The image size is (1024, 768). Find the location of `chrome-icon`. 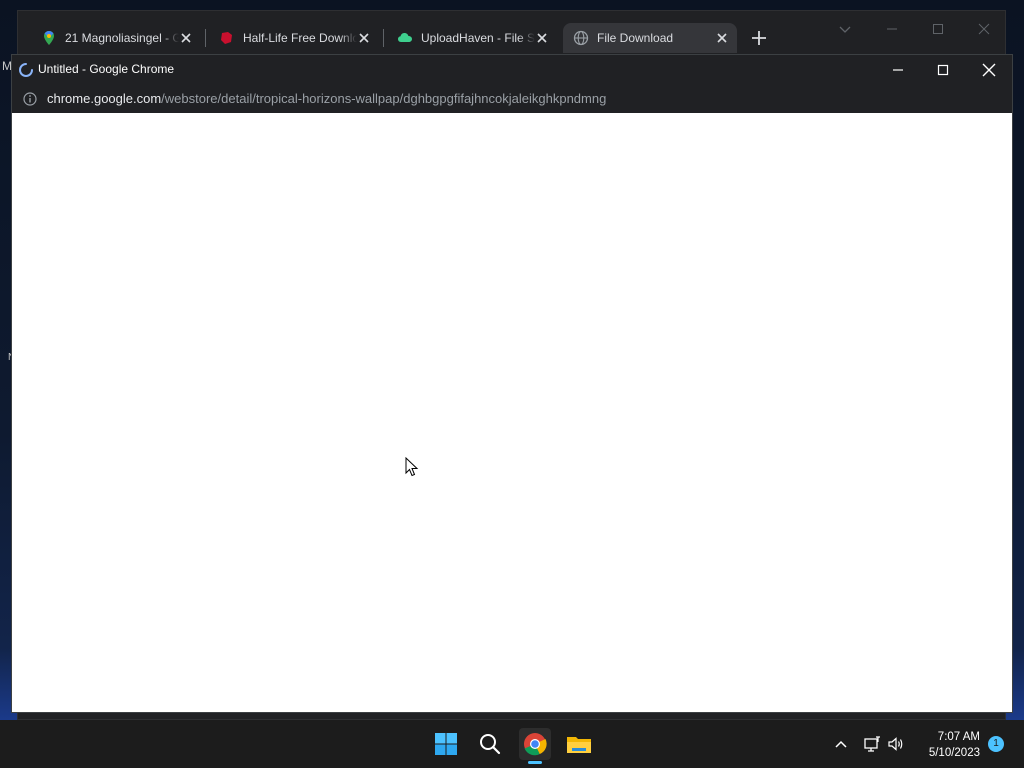

chrome-icon is located at coordinates (535, 744).